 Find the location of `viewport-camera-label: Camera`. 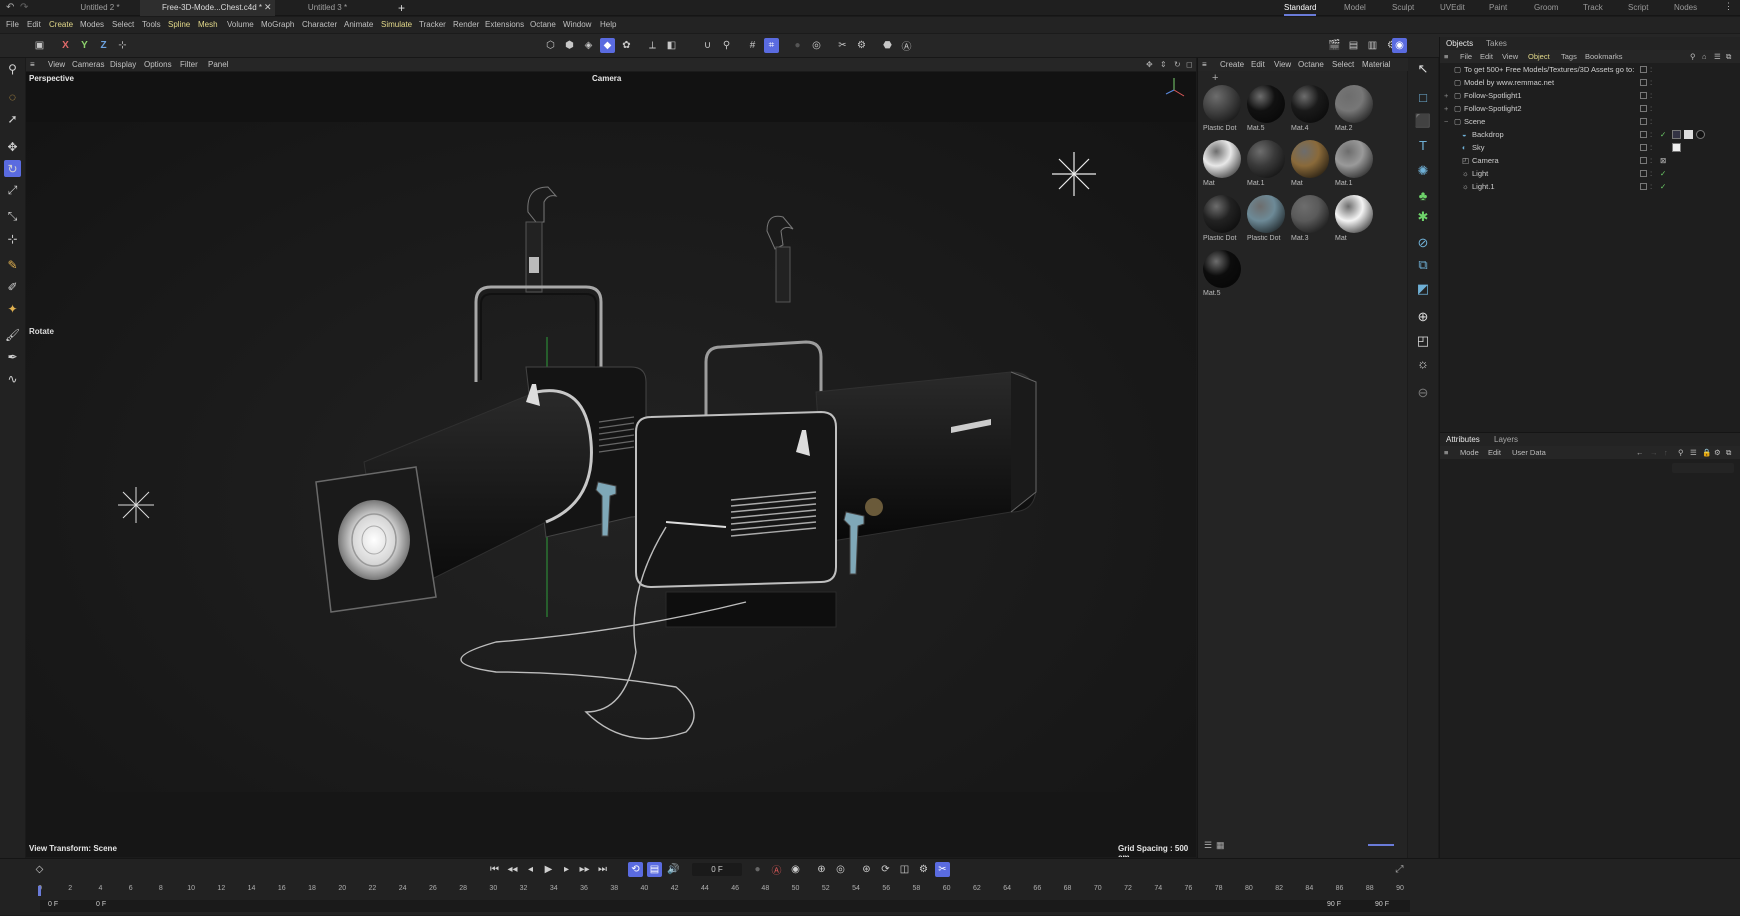

viewport-camera-label: Camera is located at coordinates (606, 78).